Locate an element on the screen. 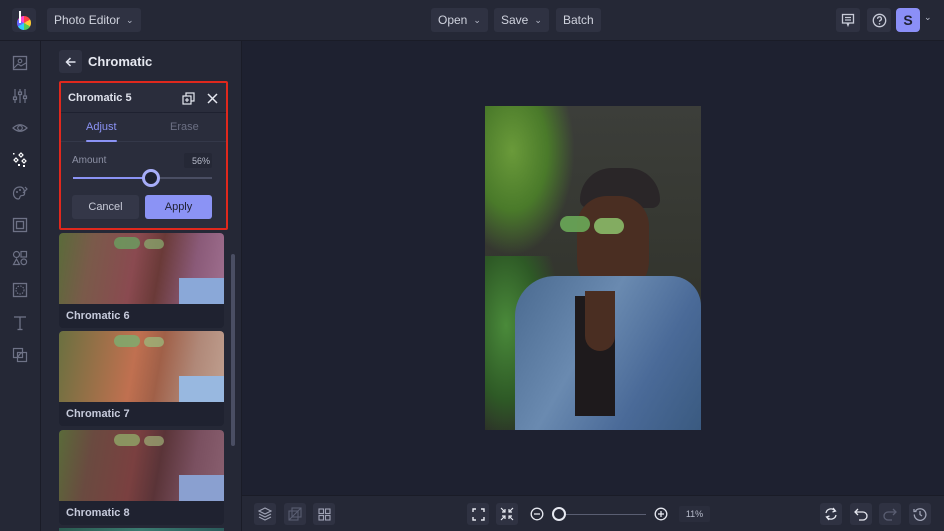  adjust-sliders-icon is located at coordinates (20, 96).